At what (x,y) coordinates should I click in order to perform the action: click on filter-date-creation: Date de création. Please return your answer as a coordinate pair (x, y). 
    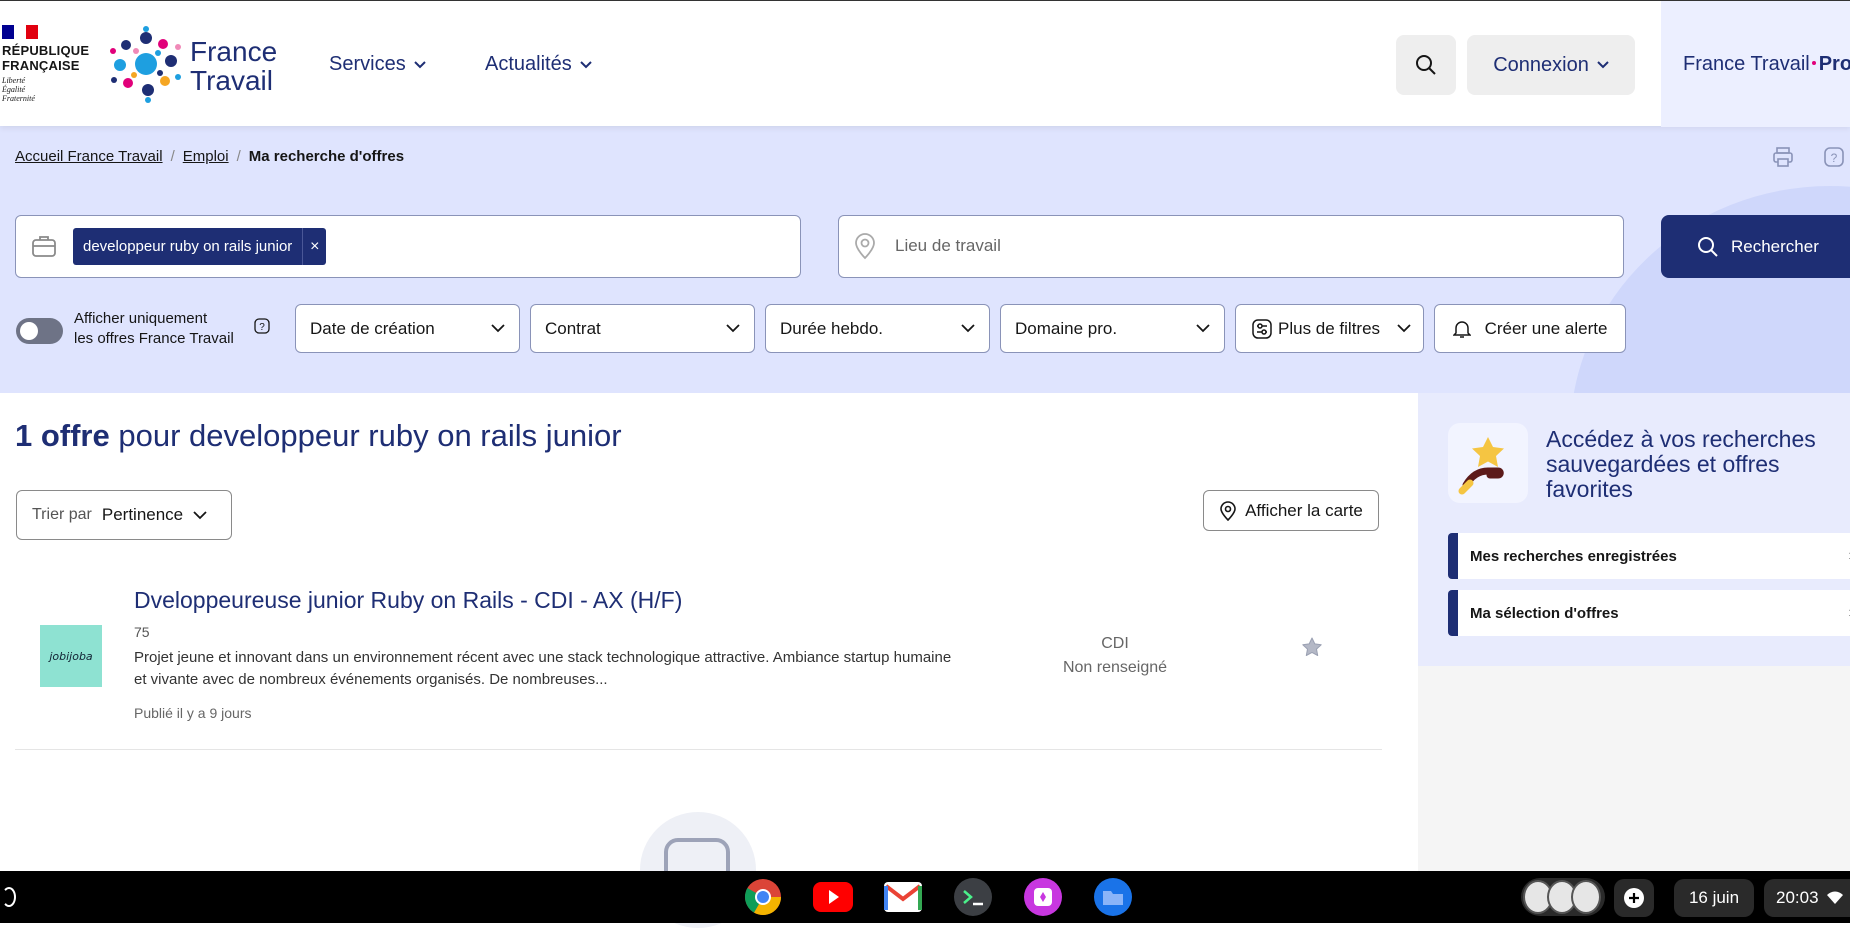
    Looking at the image, I should click on (407, 328).